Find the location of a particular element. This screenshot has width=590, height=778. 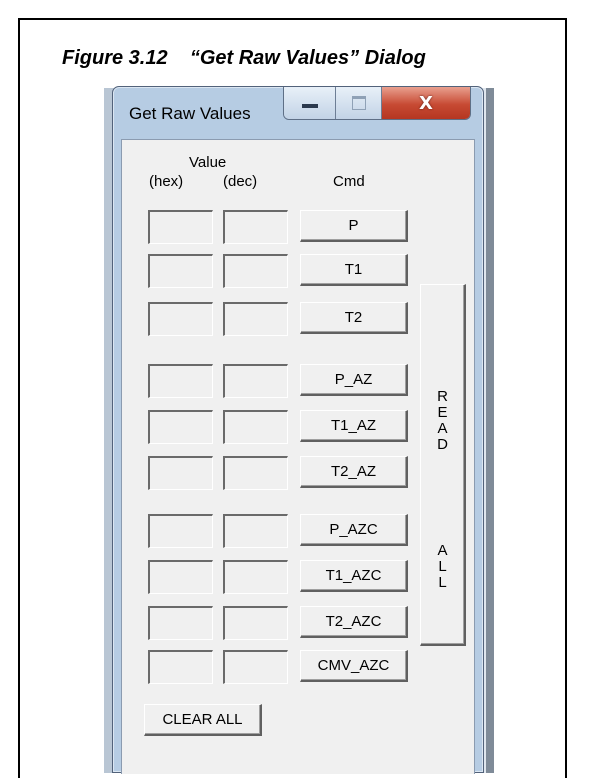

cmd-button-p: P is located at coordinates (354, 226).